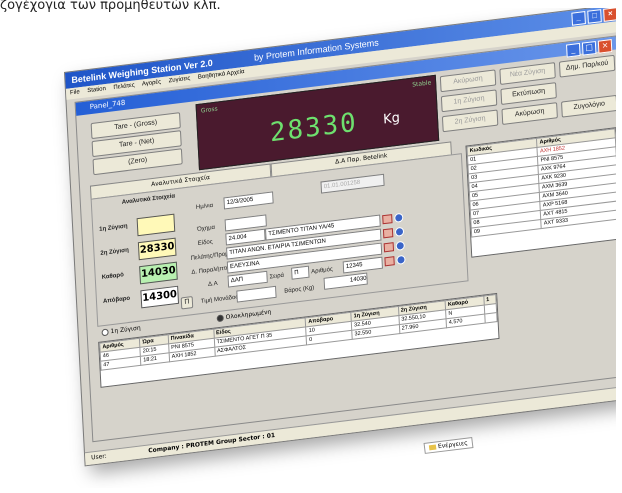 This screenshot has height=493, width=622. Describe the element at coordinates (300, 272) in the screenshot. I see `series-field: Π` at that location.